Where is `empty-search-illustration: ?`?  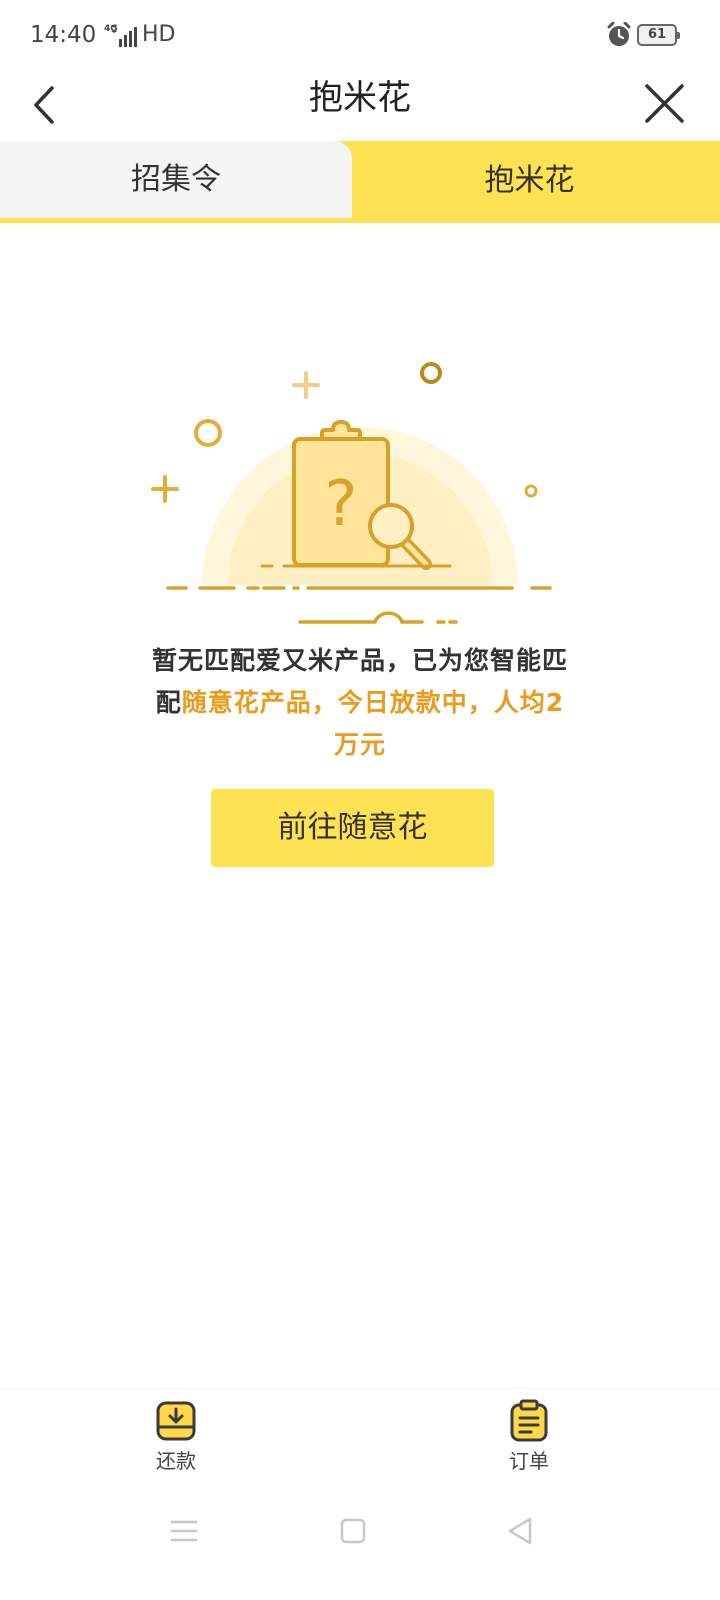 empty-search-illustration: ? is located at coordinates (351, 493).